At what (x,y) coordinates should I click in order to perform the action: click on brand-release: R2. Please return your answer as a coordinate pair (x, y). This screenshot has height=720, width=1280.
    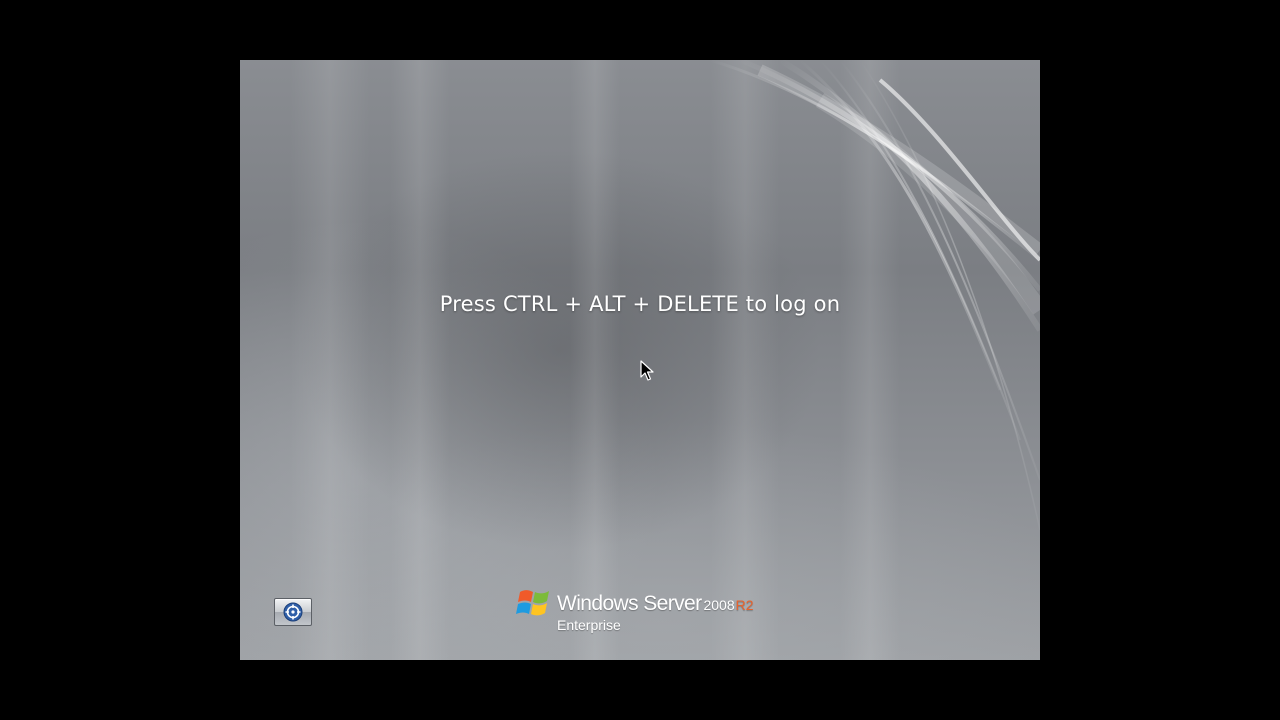
    Looking at the image, I should click on (744, 605).